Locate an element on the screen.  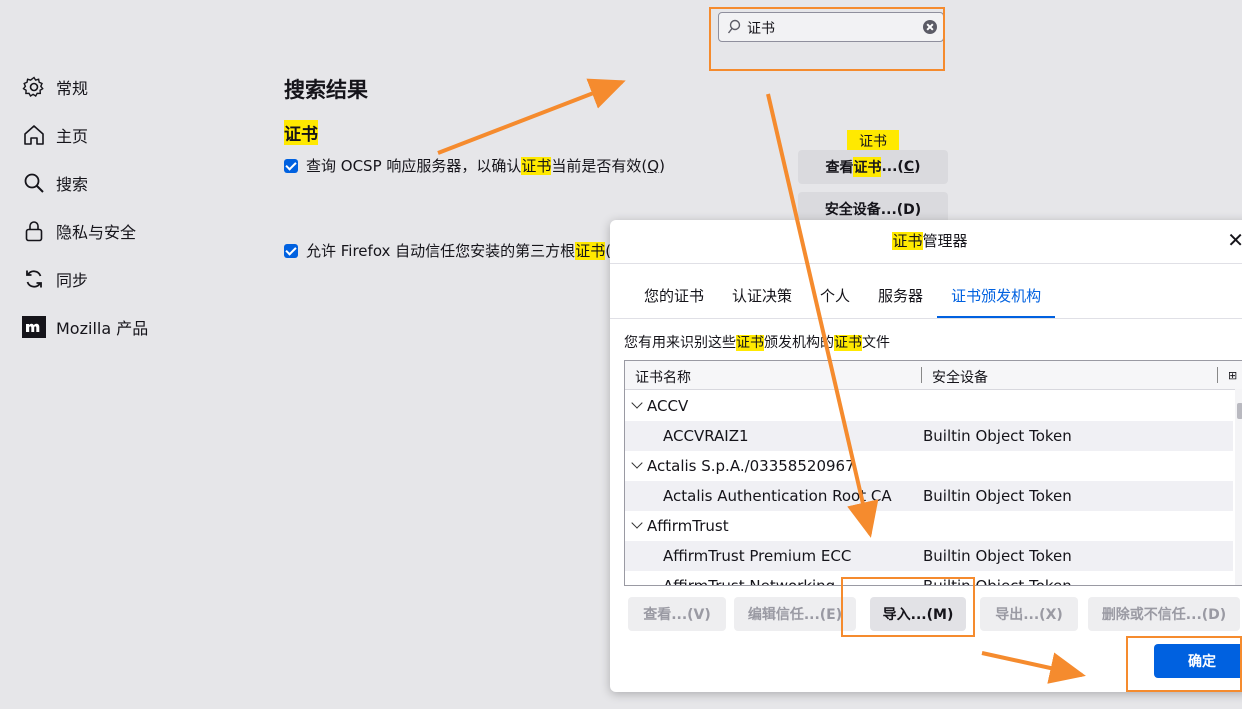
sidebar-item-label: 隐私与安全 is located at coordinates (96, 232).